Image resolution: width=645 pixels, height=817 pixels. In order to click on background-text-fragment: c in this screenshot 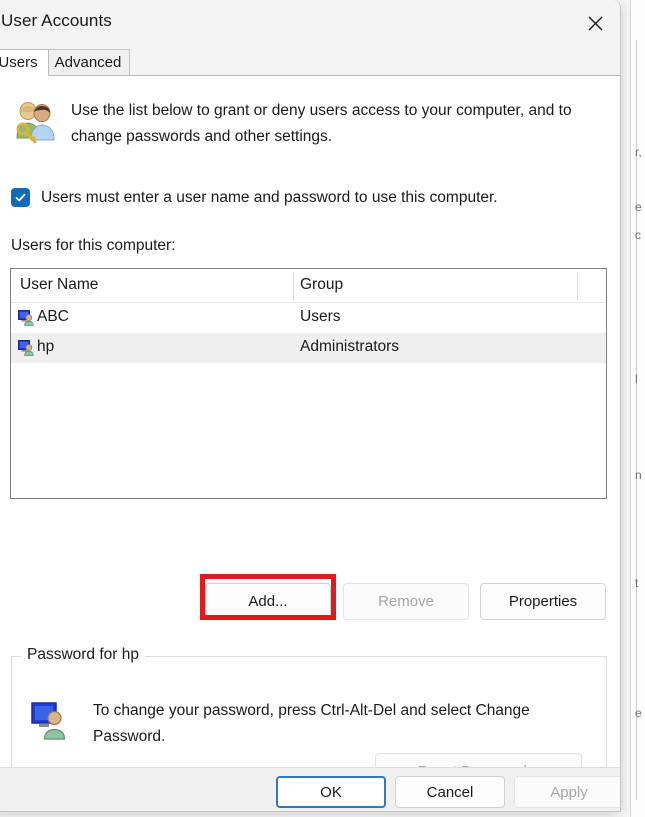, I will do `click(638, 235)`.